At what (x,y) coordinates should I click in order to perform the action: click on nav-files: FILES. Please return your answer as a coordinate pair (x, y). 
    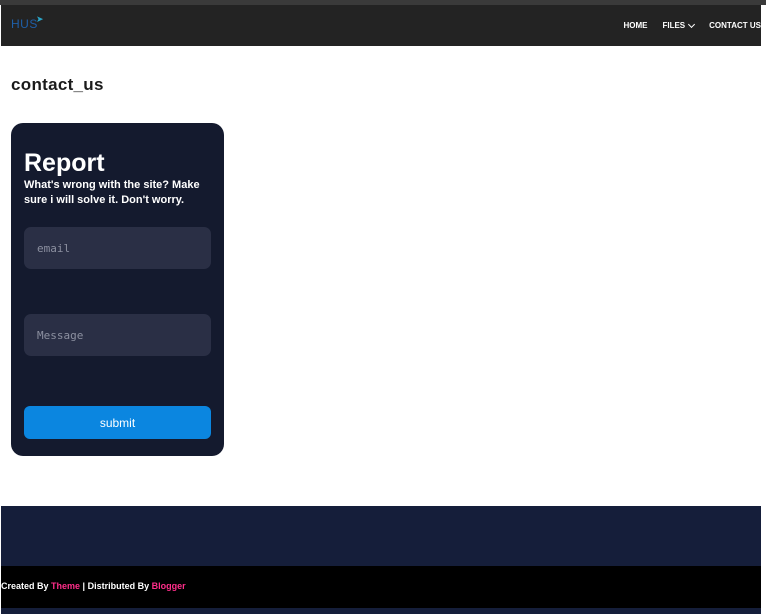
    Looking at the image, I should click on (679, 25).